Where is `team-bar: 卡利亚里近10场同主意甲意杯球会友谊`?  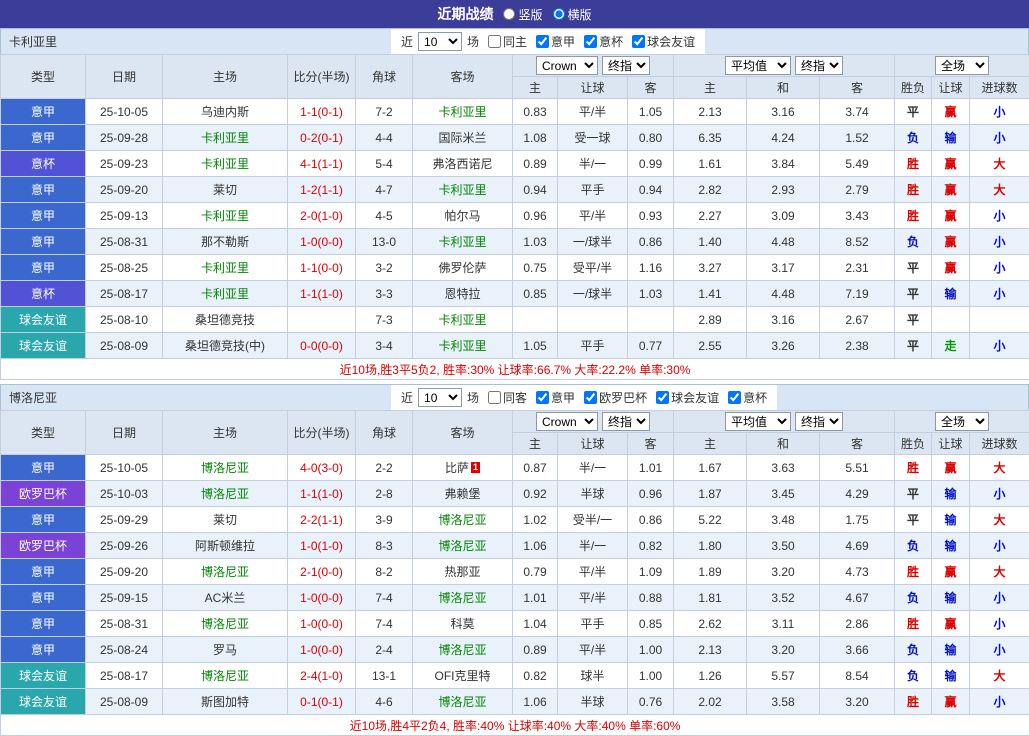 team-bar: 卡利亚里近10场同主意甲意杯球会友谊 is located at coordinates (514, 41).